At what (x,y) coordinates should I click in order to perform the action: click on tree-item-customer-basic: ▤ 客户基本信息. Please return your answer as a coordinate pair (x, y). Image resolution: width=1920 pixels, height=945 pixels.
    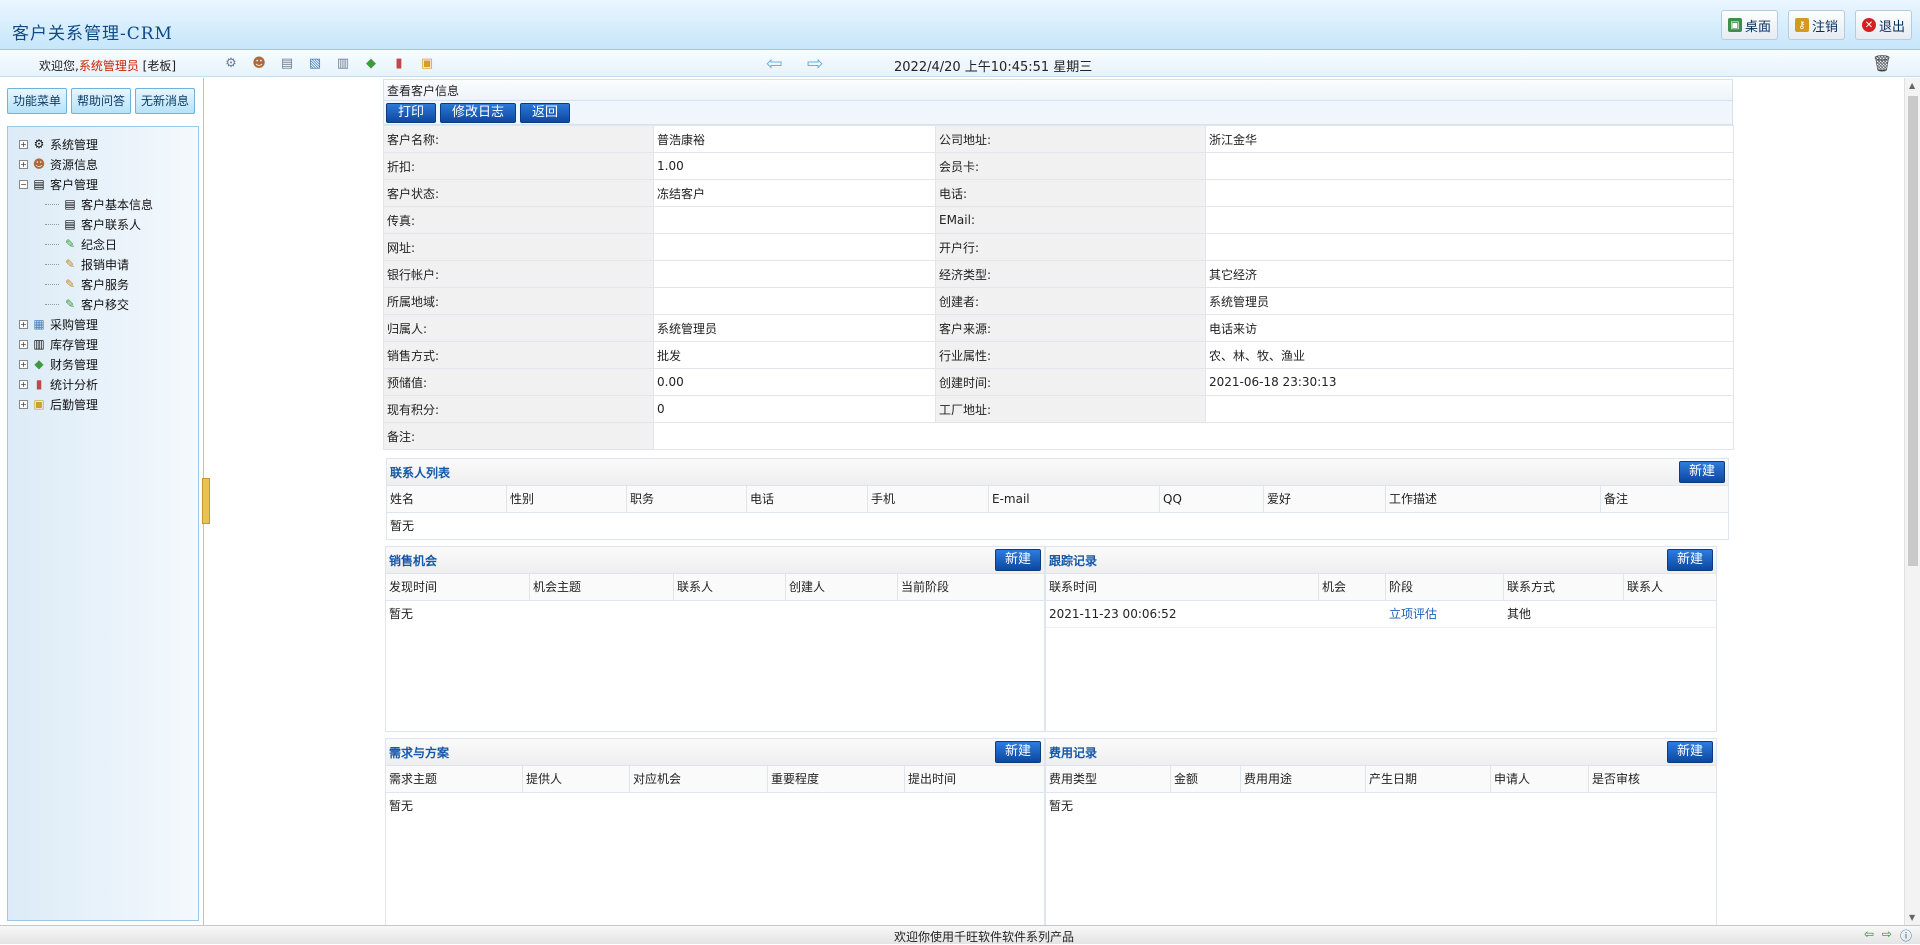
    Looking at the image, I should click on (99, 204).